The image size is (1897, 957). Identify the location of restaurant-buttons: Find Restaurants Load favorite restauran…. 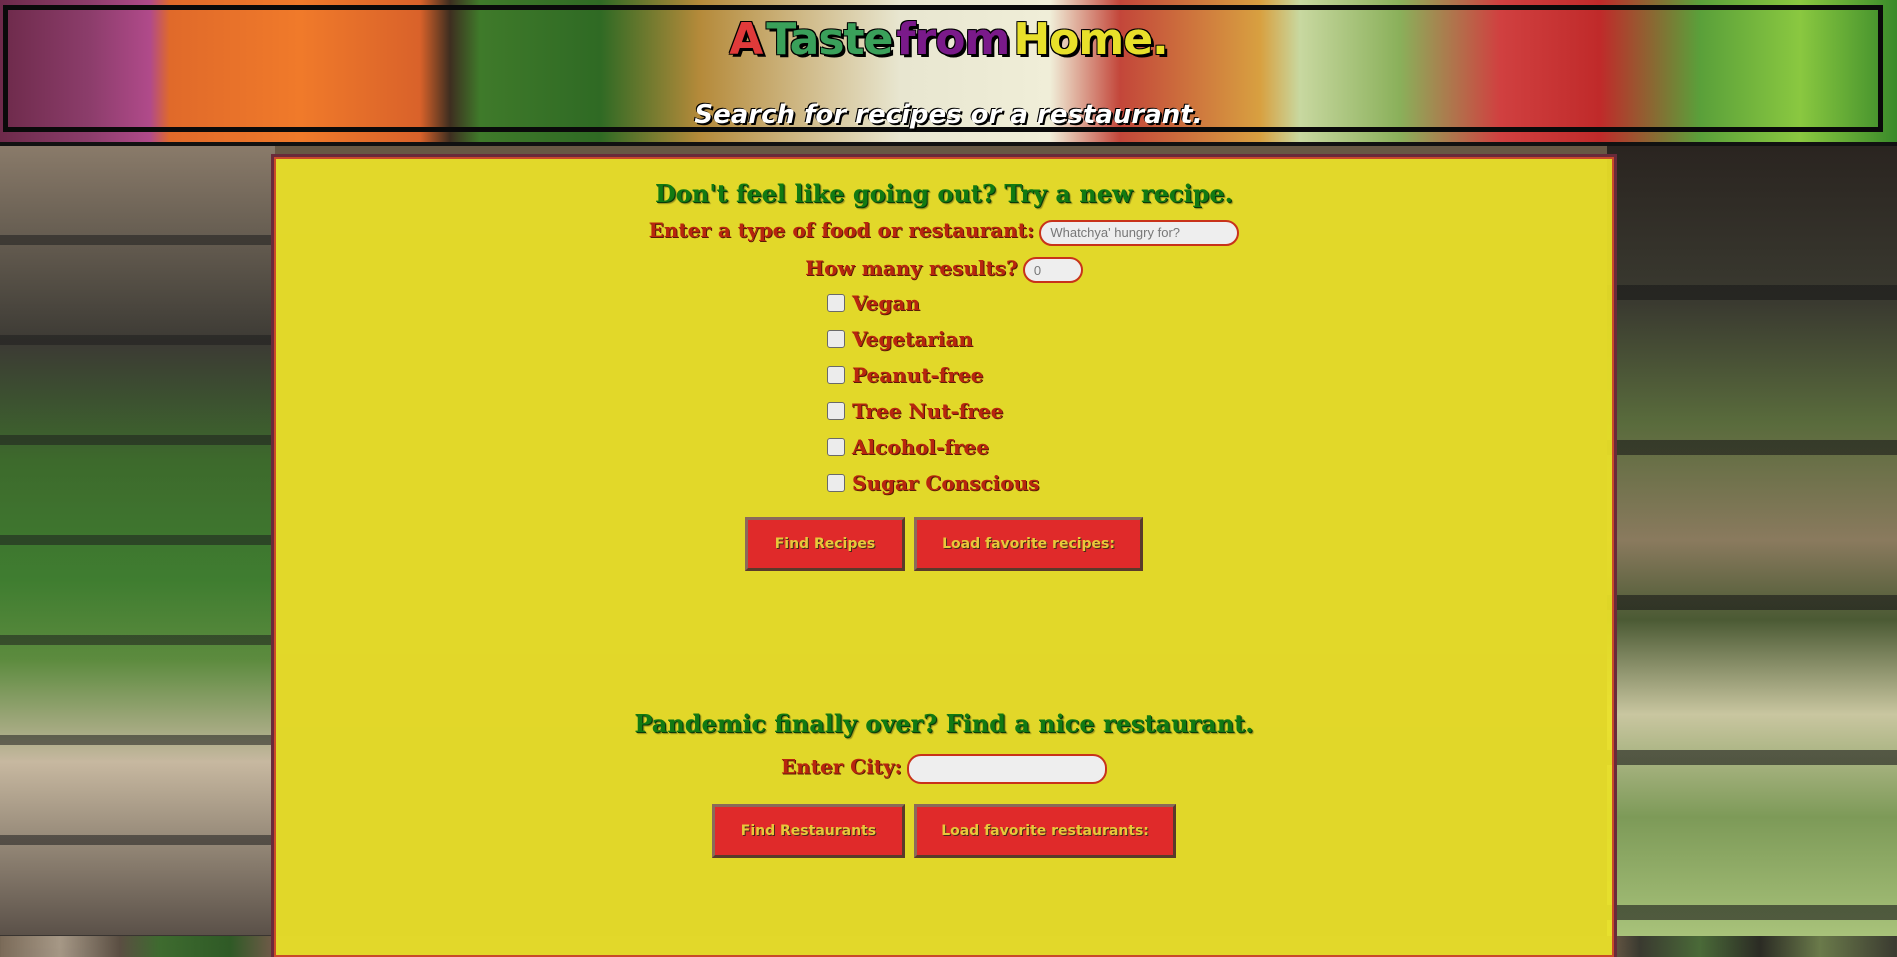
(944, 831).